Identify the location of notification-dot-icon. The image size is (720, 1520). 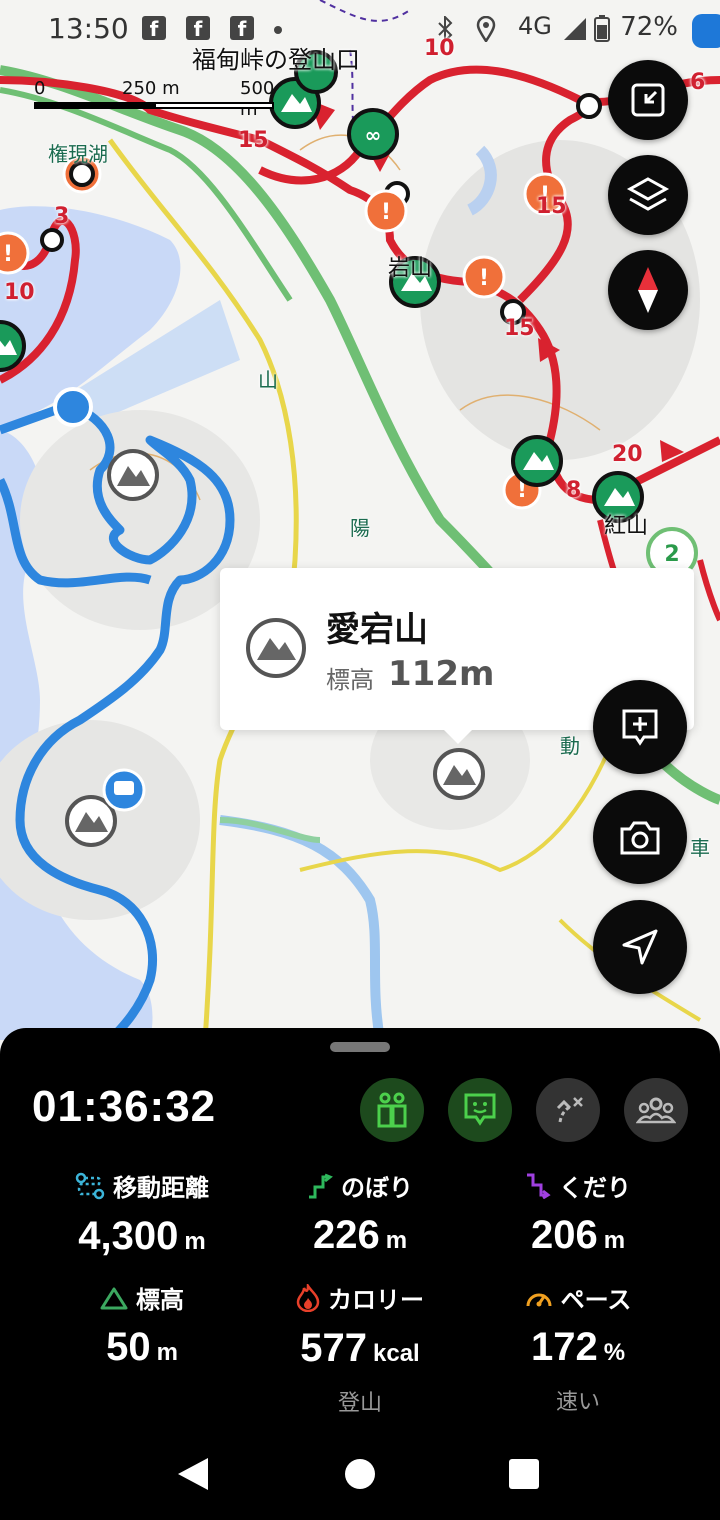
(278, 30).